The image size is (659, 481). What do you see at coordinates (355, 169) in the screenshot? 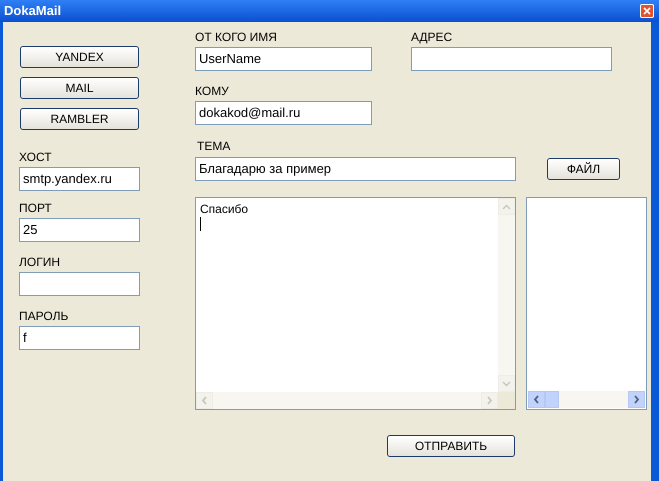
I see `input-field: Благадарю за пример` at bounding box center [355, 169].